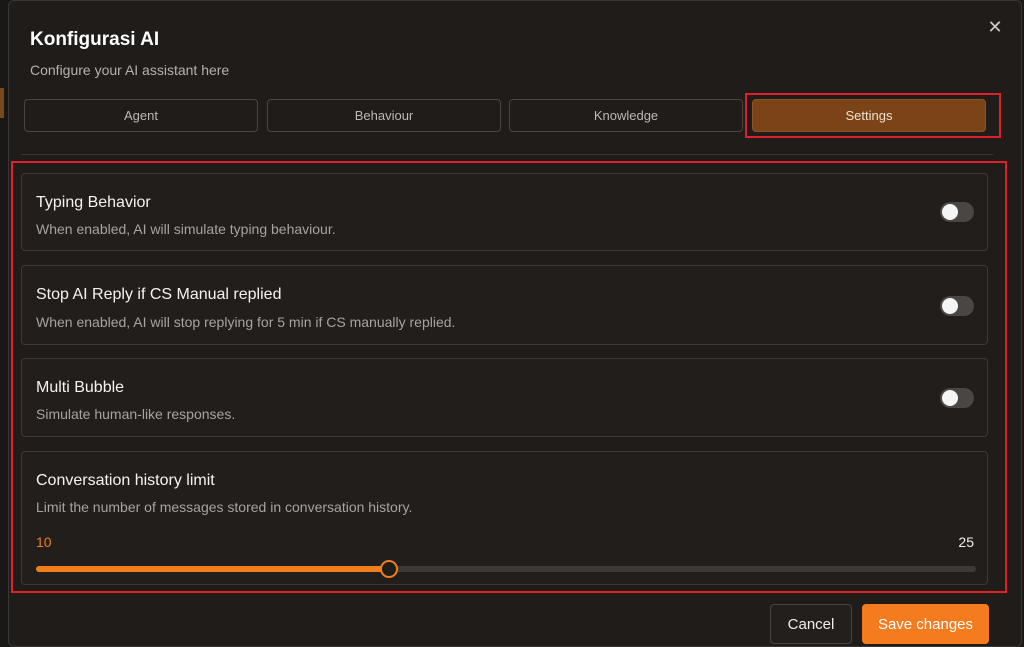 This screenshot has height=647, width=1024. Describe the element at coordinates (506, 569) in the screenshot. I see `history-limit-slider` at that location.